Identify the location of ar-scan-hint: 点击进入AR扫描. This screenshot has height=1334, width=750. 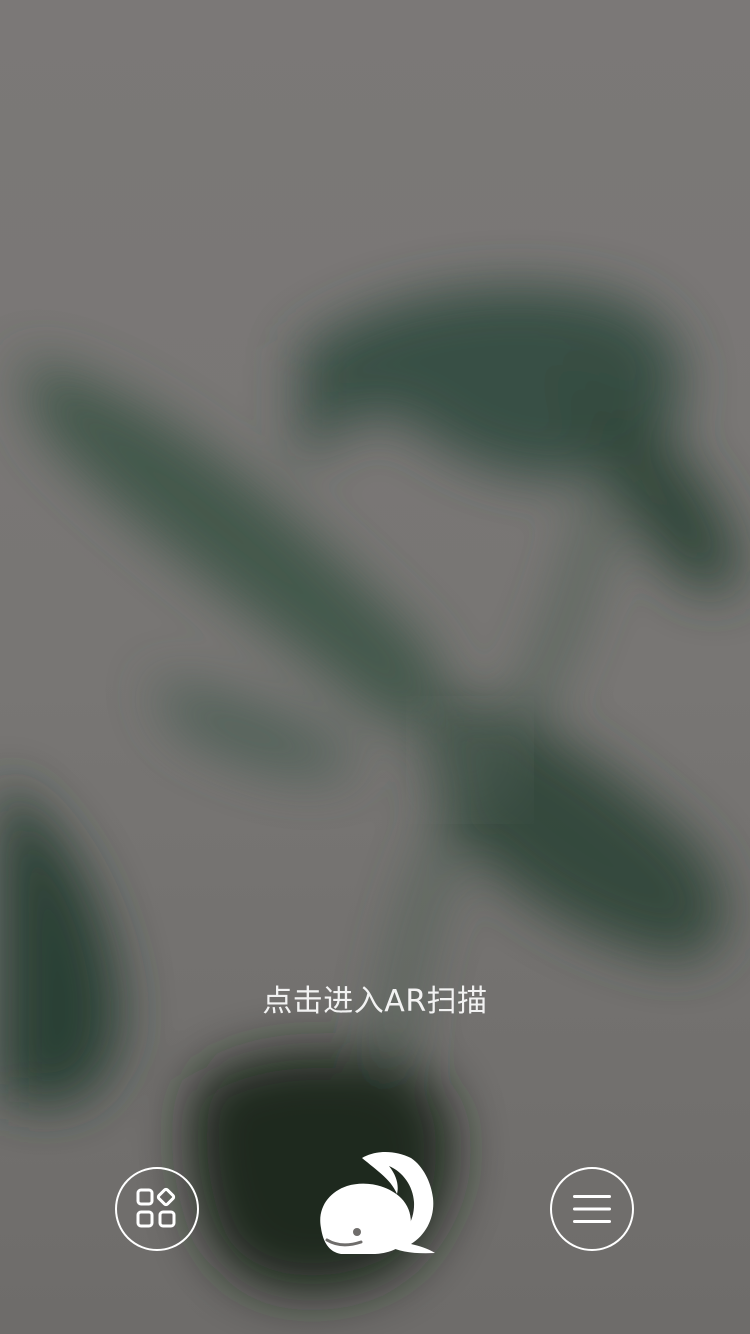
(375, 1002).